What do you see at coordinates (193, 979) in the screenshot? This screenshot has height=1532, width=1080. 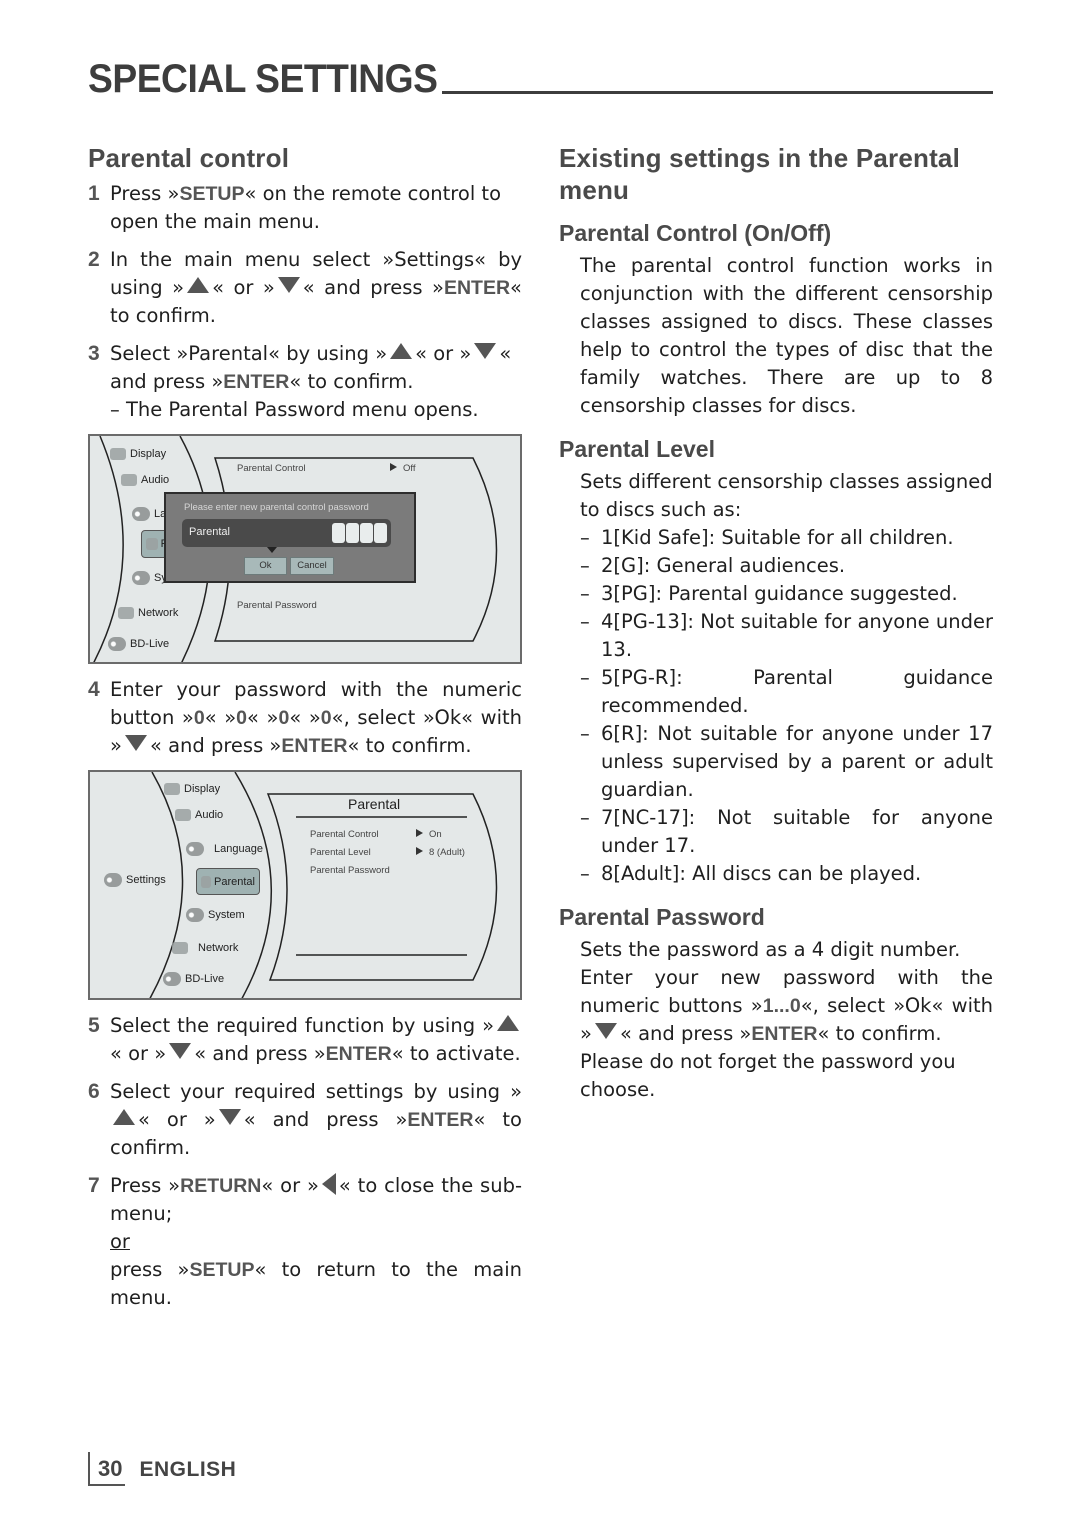 I see `menu-item-bd-live: BD-Live` at bounding box center [193, 979].